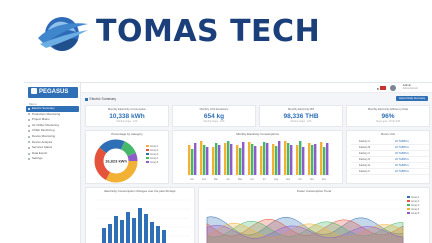 Image resolution: width=432 pixels, height=243 pixels. I want to click on kpi-title: Monthly Electricity Consumption, so click(127, 109).